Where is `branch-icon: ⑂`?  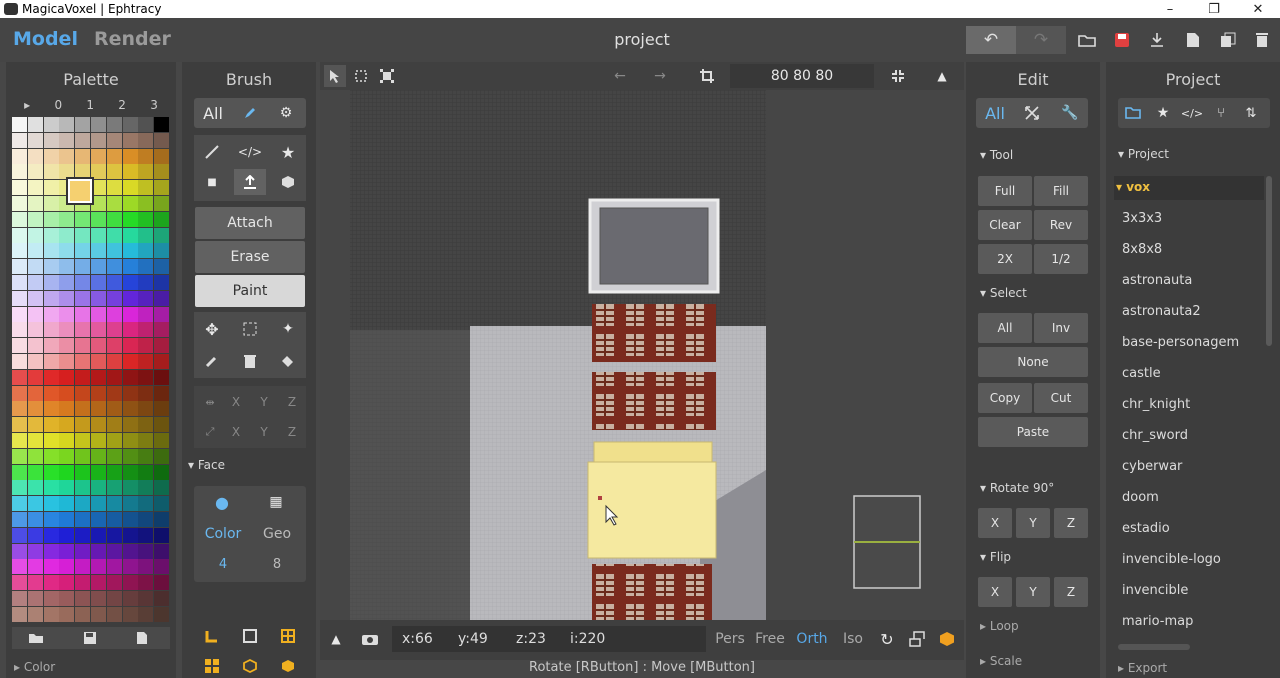
branch-icon: ⑂ is located at coordinates (1221, 113).